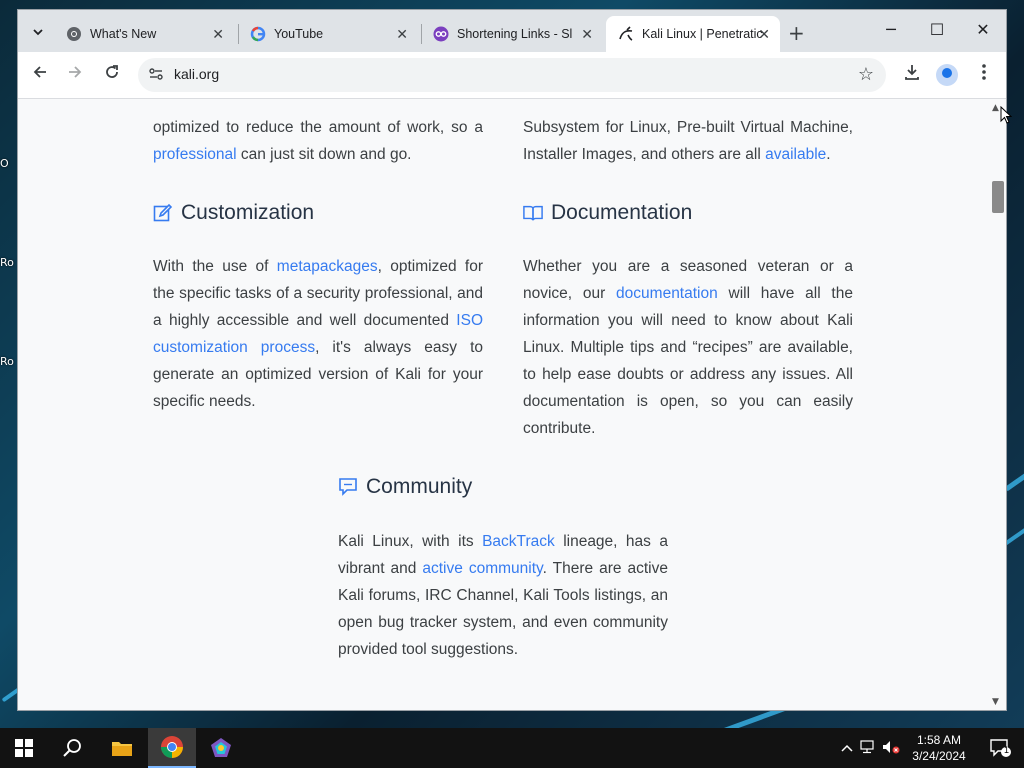  Describe the element at coordinates (847, 748) in the screenshot. I see `chevron-up-icon` at that location.